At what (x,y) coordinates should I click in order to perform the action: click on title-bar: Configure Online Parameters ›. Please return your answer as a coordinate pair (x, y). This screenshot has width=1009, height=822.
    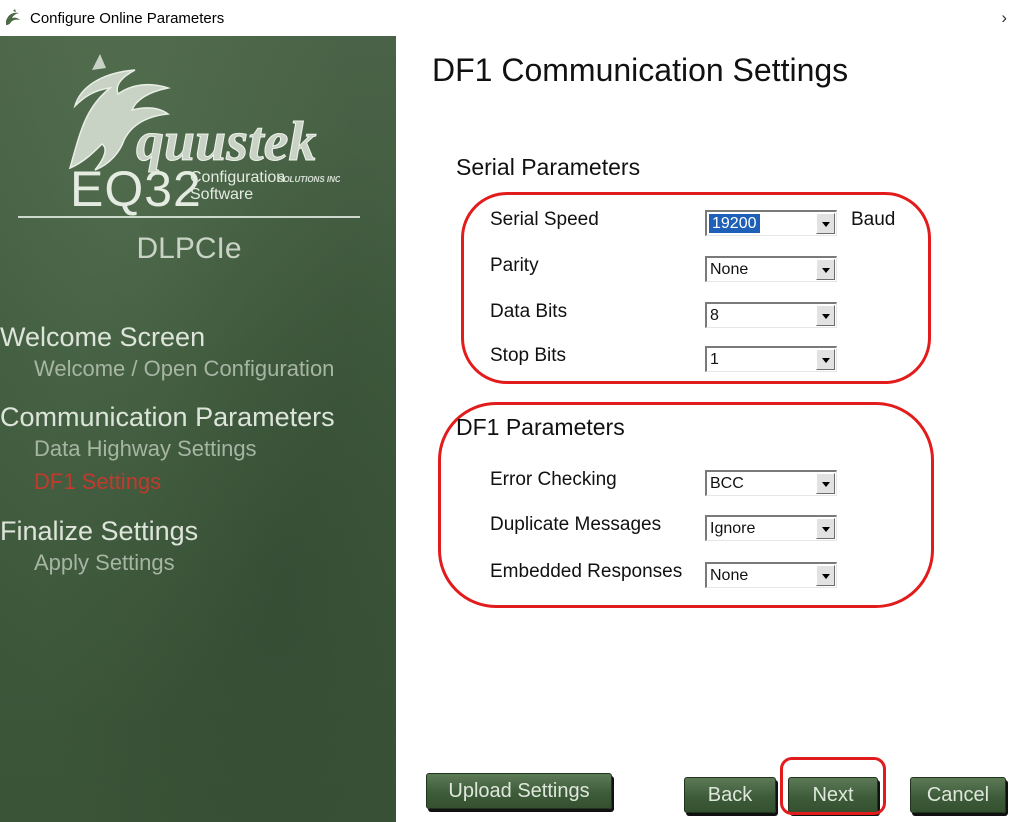
    Looking at the image, I should click on (504, 18).